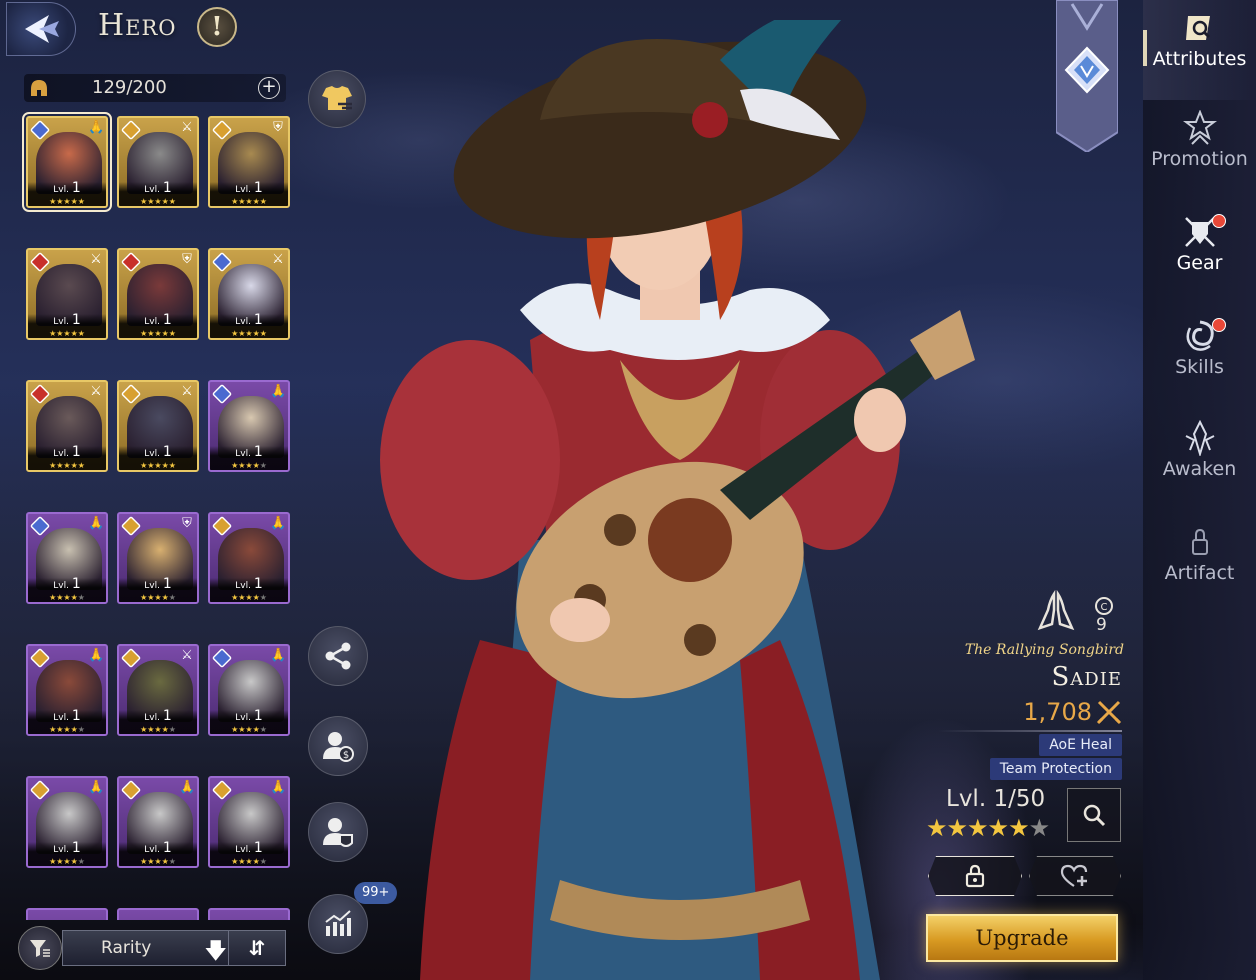 Image resolution: width=1256 pixels, height=980 pixels. Describe the element at coordinates (217, 27) in the screenshot. I see `info-button: !` at that location.